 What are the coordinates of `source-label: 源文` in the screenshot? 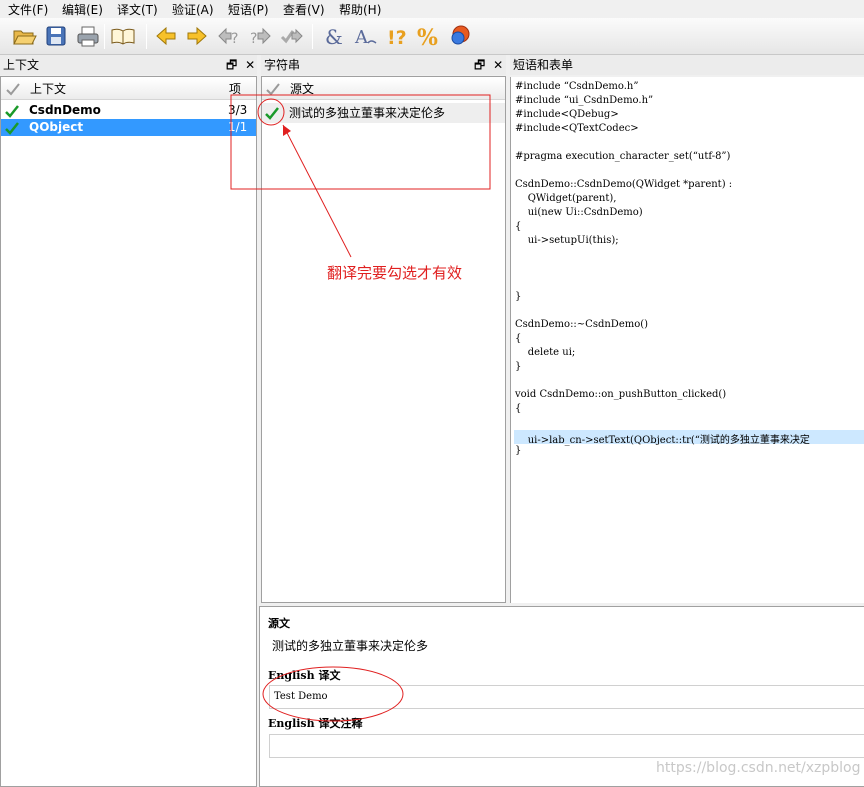 It's located at (279, 623).